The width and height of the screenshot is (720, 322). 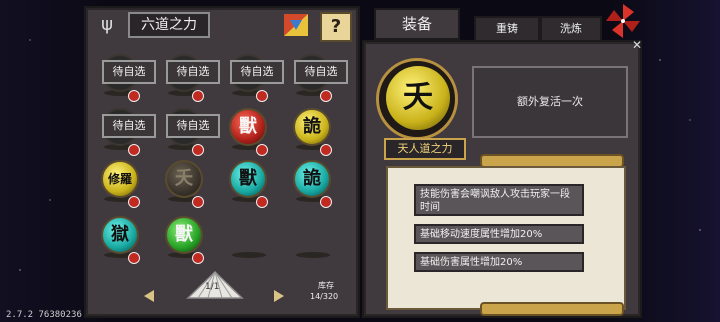 I want to click on inventory-slot: 修羅, so click(x=121, y=182).